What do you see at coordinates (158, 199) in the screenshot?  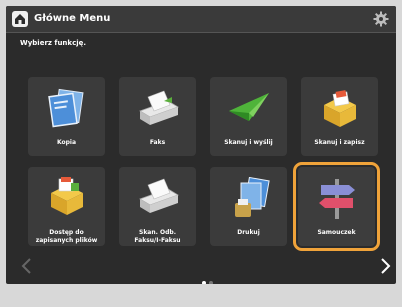 I see `fax-receive-icon` at bounding box center [158, 199].